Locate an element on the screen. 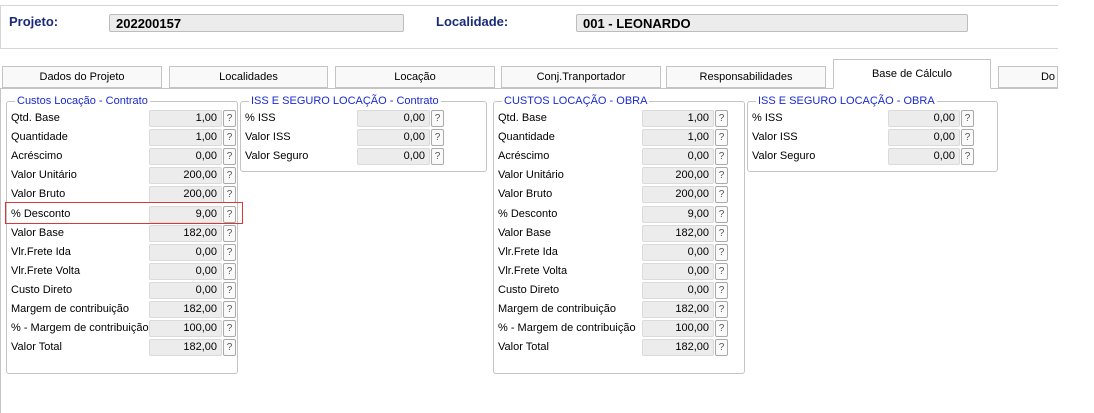  field-label: Valor Unitário is located at coordinates (531, 175).